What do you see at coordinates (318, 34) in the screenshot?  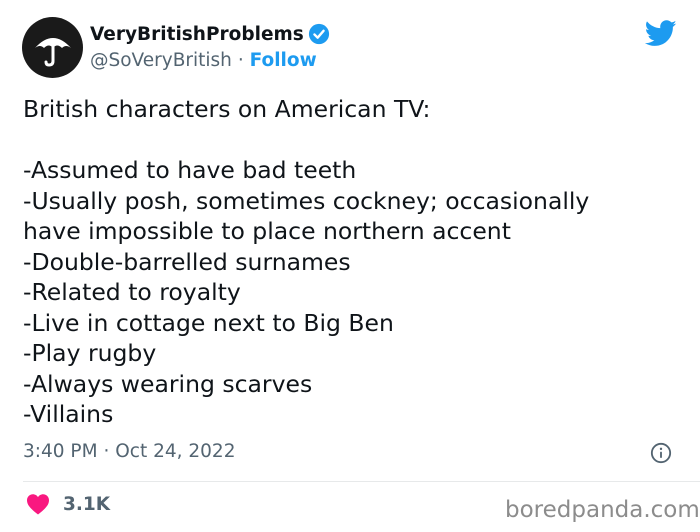 I see `verified-badge-icon` at bounding box center [318, 34].